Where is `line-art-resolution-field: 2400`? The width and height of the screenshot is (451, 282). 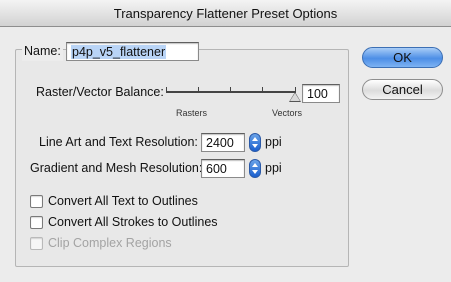
line-art-resolution-field: 2400 is located at coordinates (223, 142).